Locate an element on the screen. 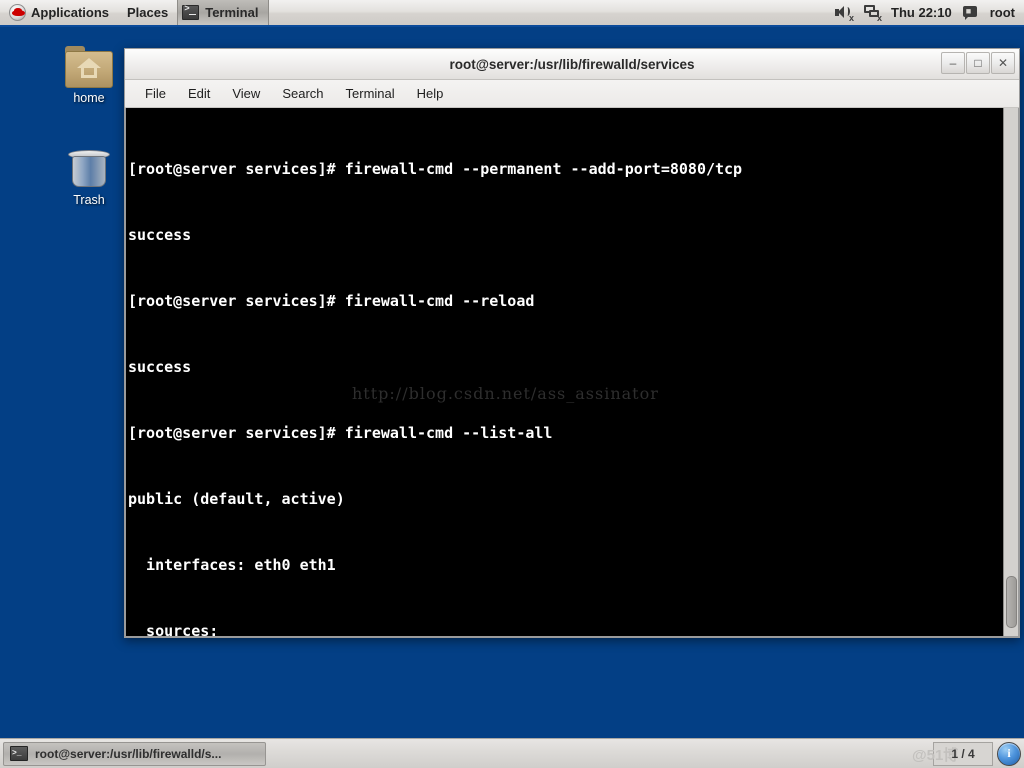 The image size is (1024, 768). terminal-scrollbar-thumb is located at coordinates (1011, 602).